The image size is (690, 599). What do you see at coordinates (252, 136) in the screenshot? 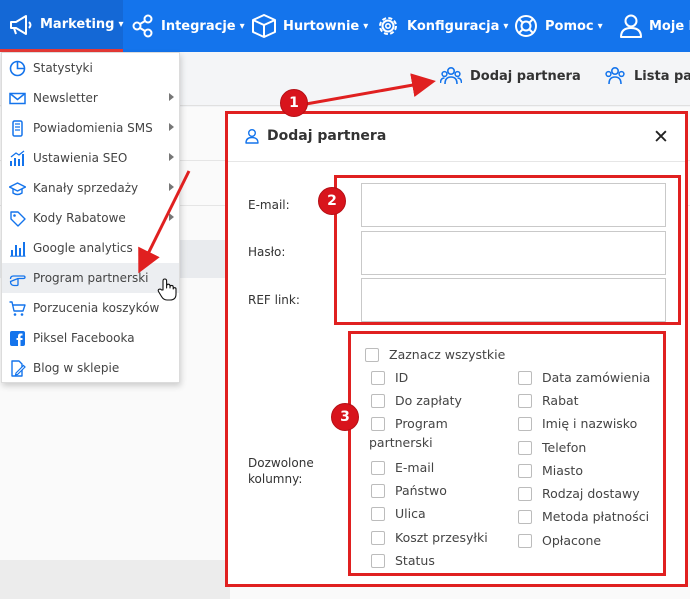
I see `user-badge-icon` at bounding box center [252, 136].